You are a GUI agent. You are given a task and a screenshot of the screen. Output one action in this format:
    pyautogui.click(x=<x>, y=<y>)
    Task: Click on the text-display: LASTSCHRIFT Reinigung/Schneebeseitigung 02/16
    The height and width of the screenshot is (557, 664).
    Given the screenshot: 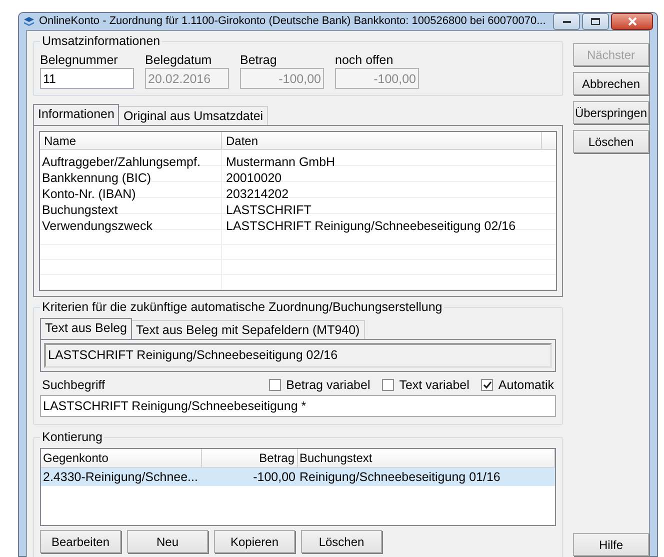 What is the action you would take?
    pyautogui.click(x=298, y=355)
    